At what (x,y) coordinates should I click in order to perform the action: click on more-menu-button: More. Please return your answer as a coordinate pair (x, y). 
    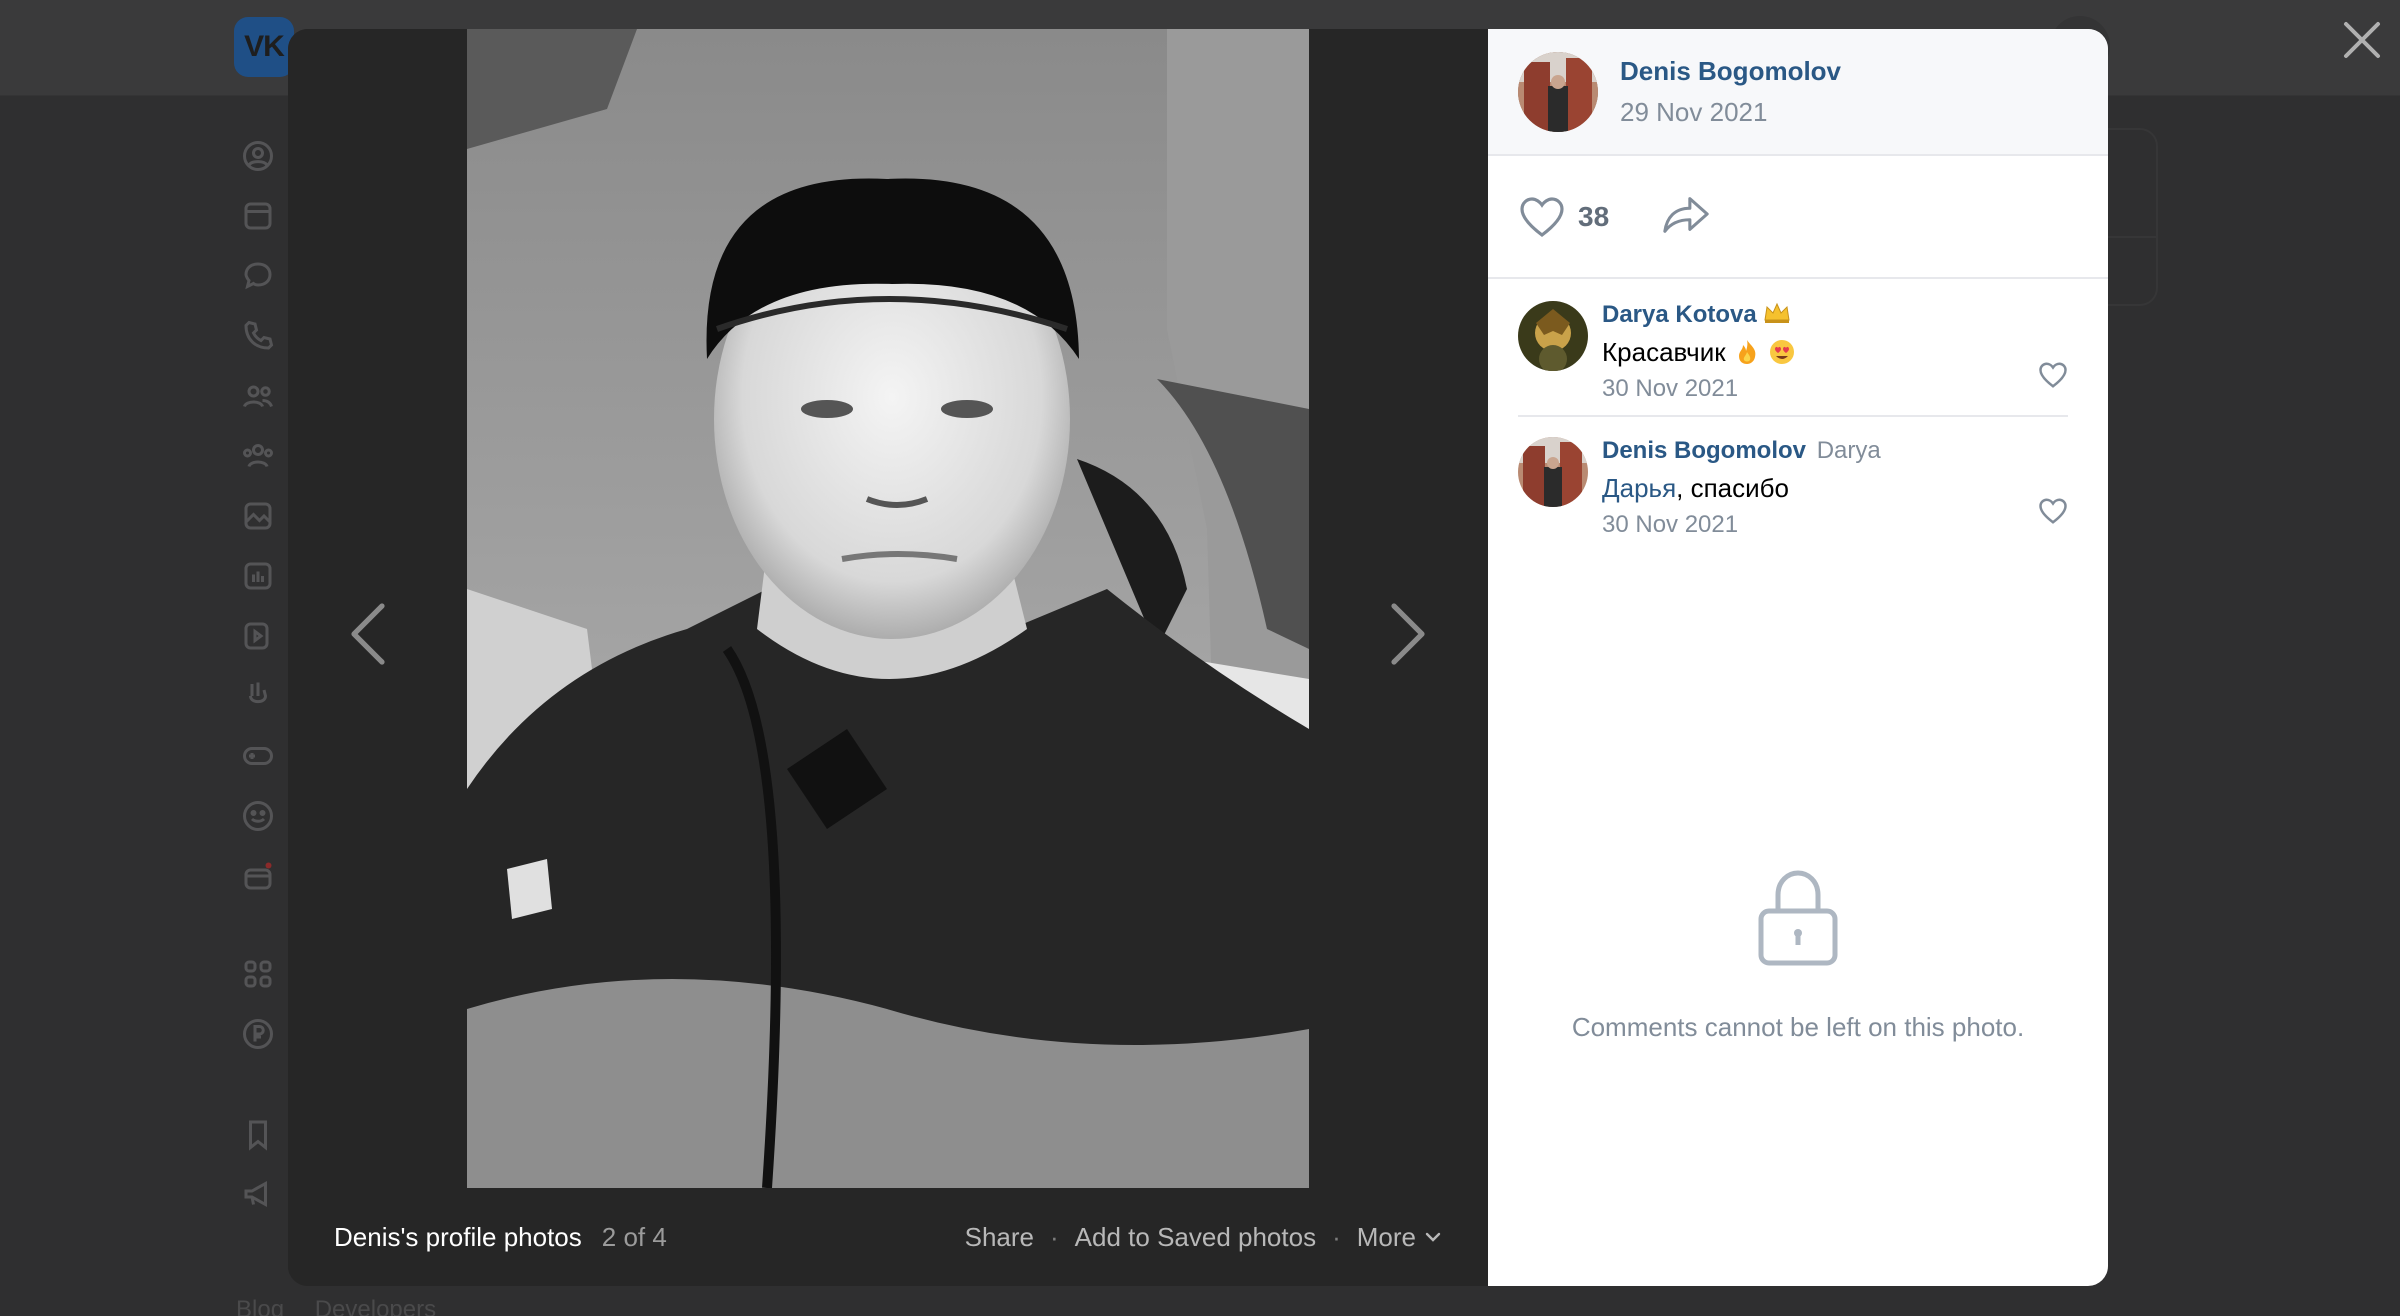
    Looking at the image, I should click on (1399, 1237).